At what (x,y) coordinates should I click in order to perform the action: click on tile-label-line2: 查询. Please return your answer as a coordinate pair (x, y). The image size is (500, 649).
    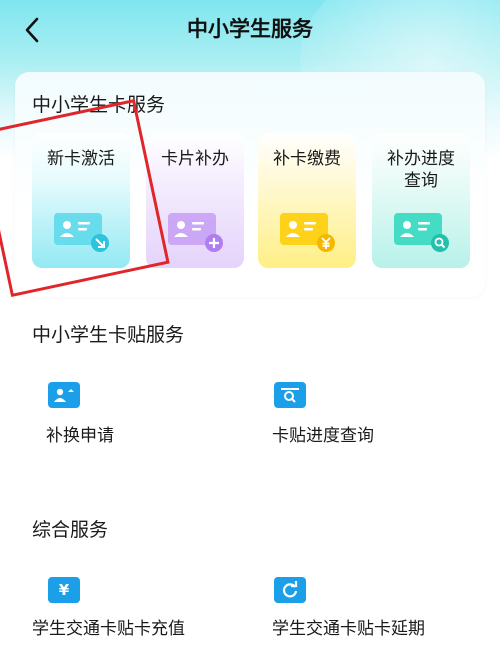
    Looking at the image, I should click on (421, 181).